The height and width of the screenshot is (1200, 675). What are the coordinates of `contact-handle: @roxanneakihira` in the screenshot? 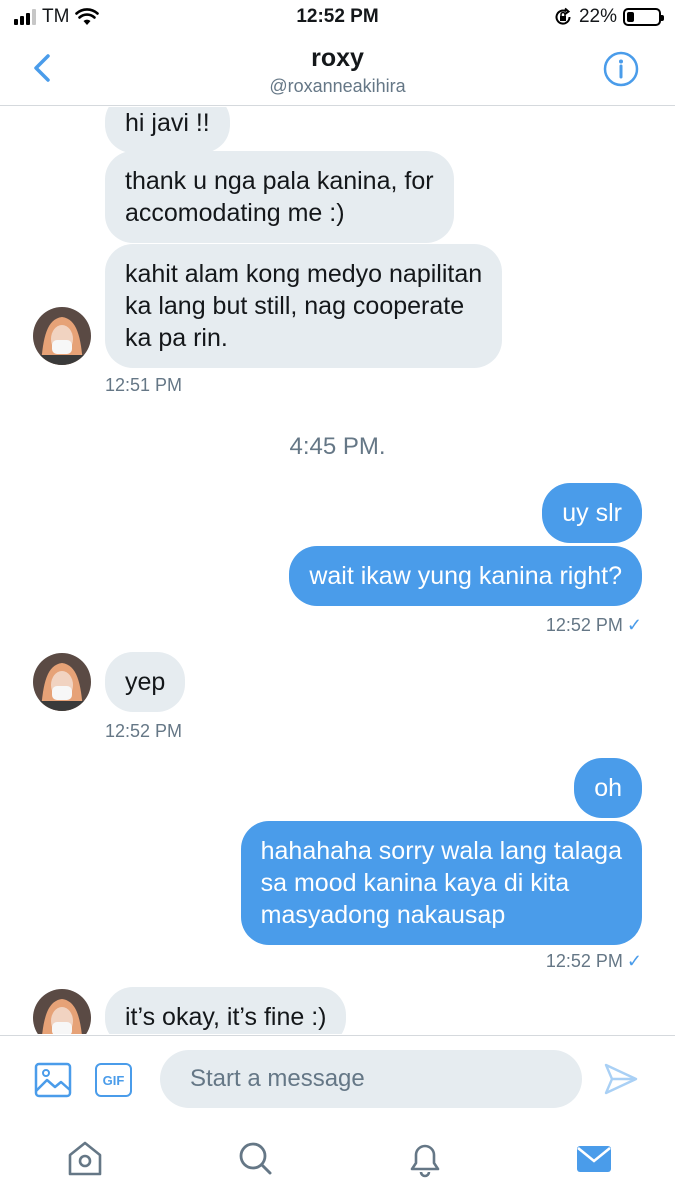 It's located at (337, 86).